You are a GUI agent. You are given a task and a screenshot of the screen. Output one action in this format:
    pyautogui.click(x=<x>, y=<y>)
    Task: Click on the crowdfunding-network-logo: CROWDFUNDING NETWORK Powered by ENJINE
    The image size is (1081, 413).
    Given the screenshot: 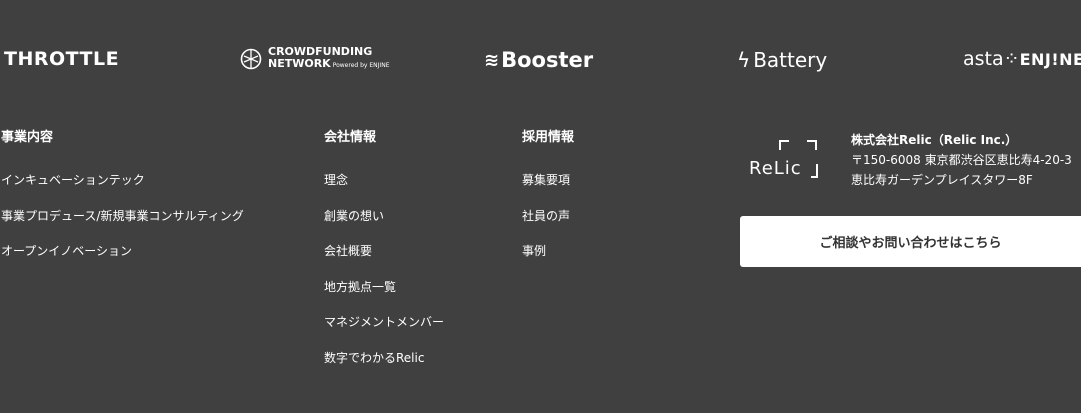 What is the action you would take?
    pyautogui.click(x=314, y=59)
    